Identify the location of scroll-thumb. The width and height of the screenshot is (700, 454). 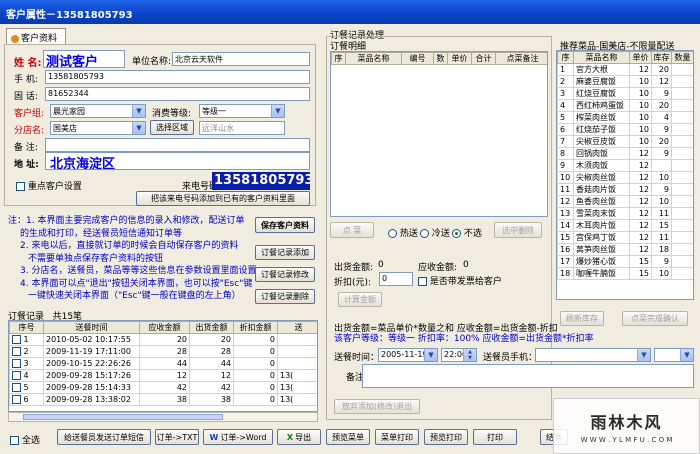
(123, 417).